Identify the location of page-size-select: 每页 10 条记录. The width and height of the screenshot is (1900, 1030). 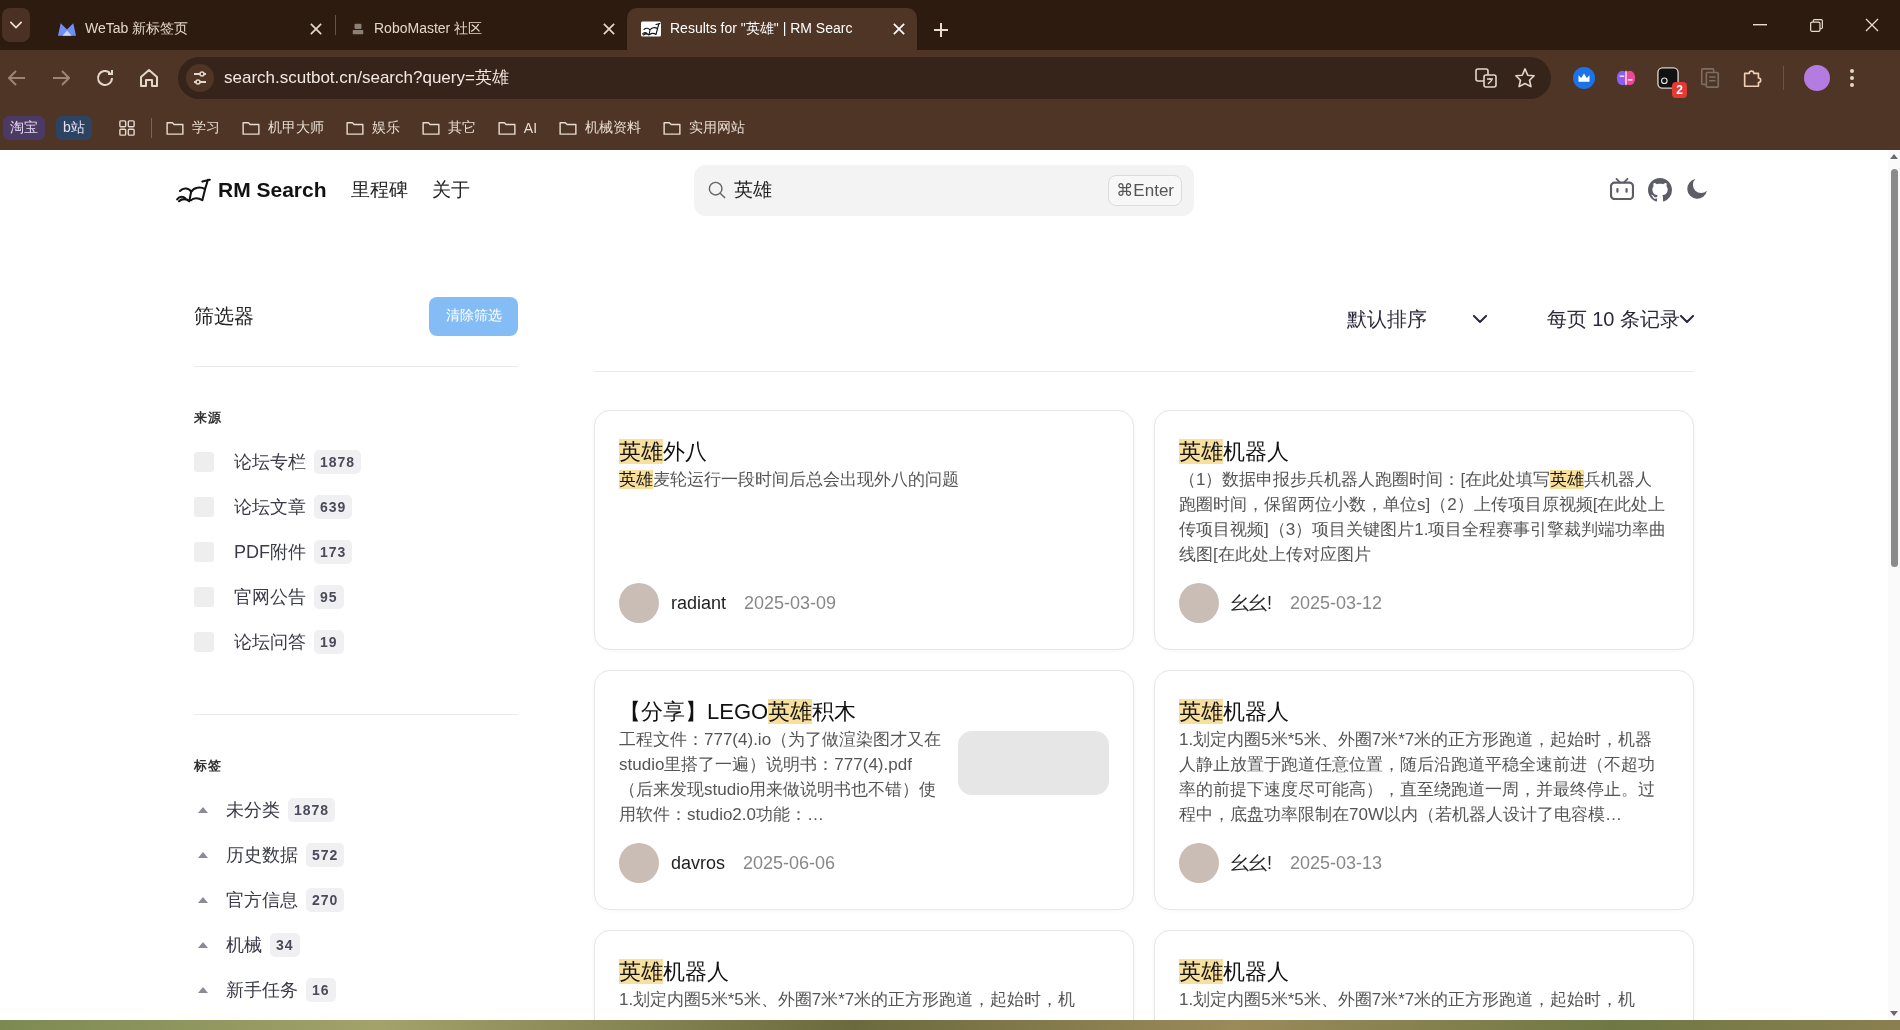
(1620, 319).